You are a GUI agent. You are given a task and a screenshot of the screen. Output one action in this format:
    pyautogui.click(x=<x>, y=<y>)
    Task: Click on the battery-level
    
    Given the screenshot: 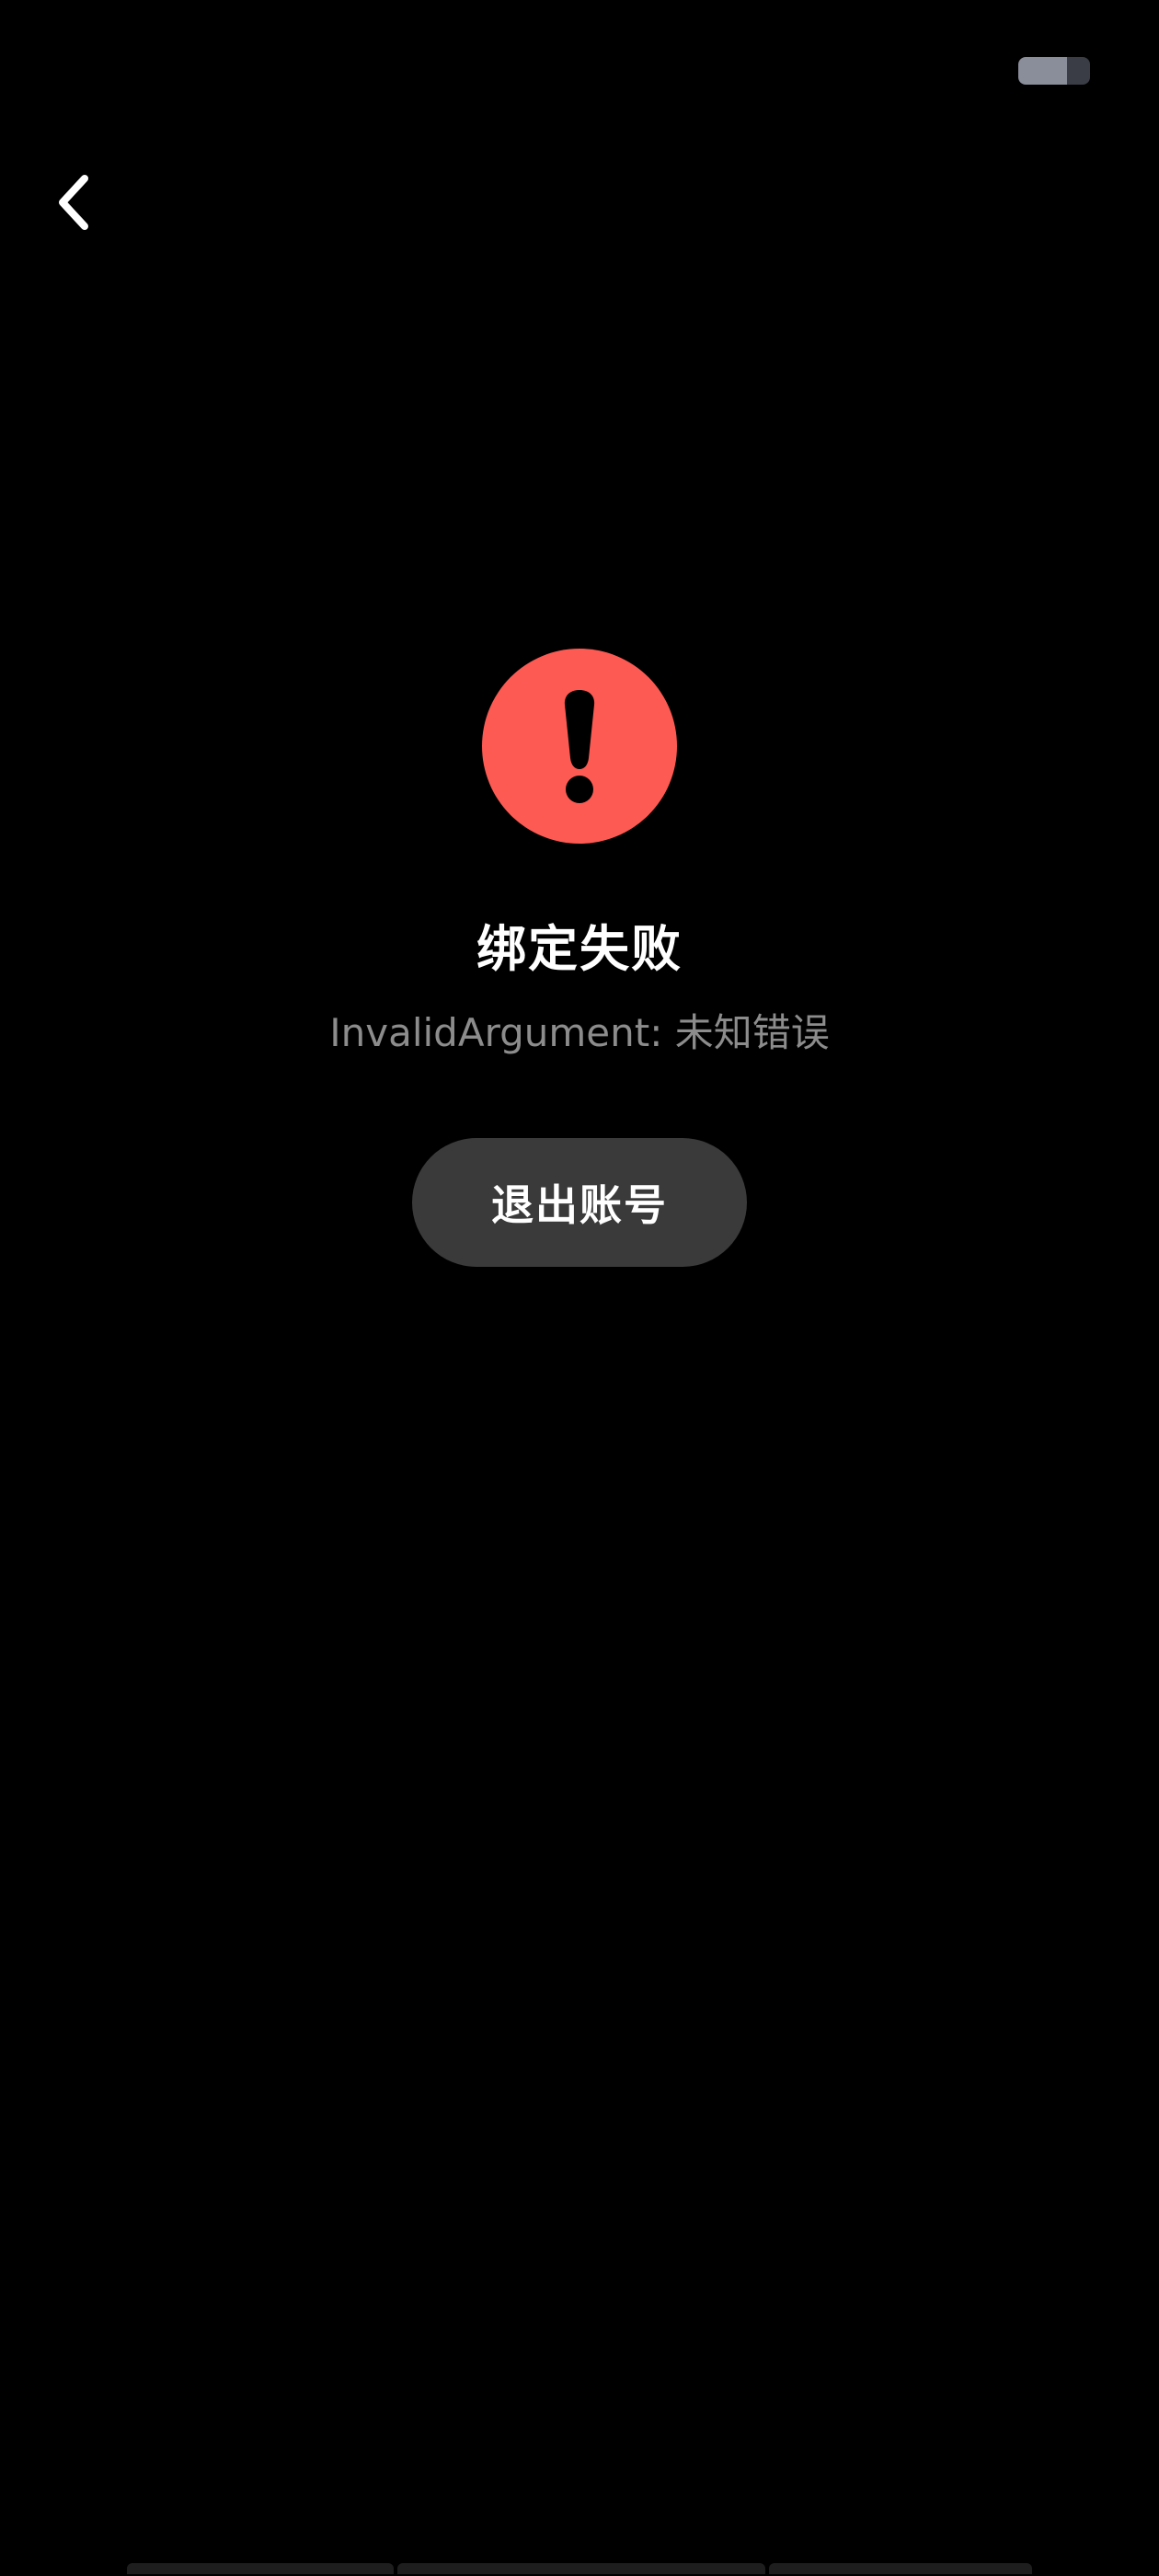 What is the action you would take?
    pyautogui.click(x=1043, y=71)
    